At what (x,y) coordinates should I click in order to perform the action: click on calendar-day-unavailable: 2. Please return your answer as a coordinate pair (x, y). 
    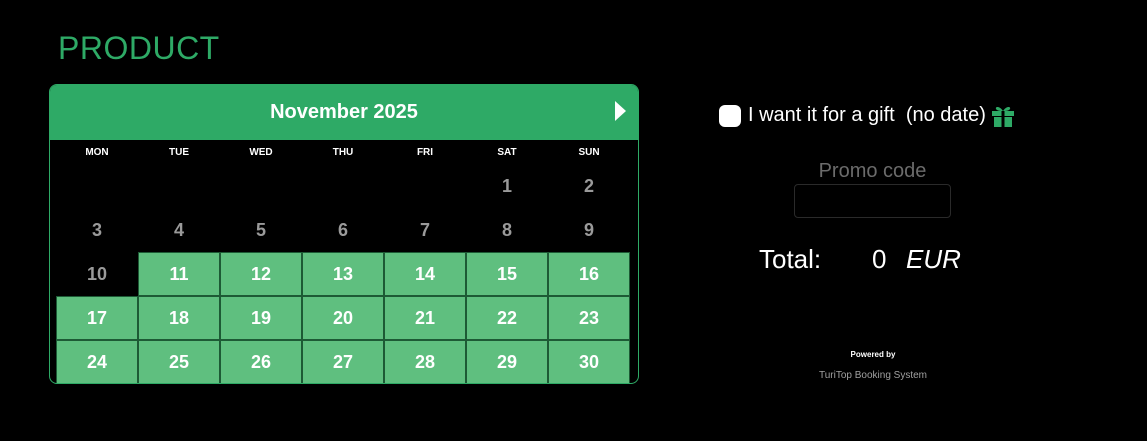
    Looking at the image, I should click on (588, 185).